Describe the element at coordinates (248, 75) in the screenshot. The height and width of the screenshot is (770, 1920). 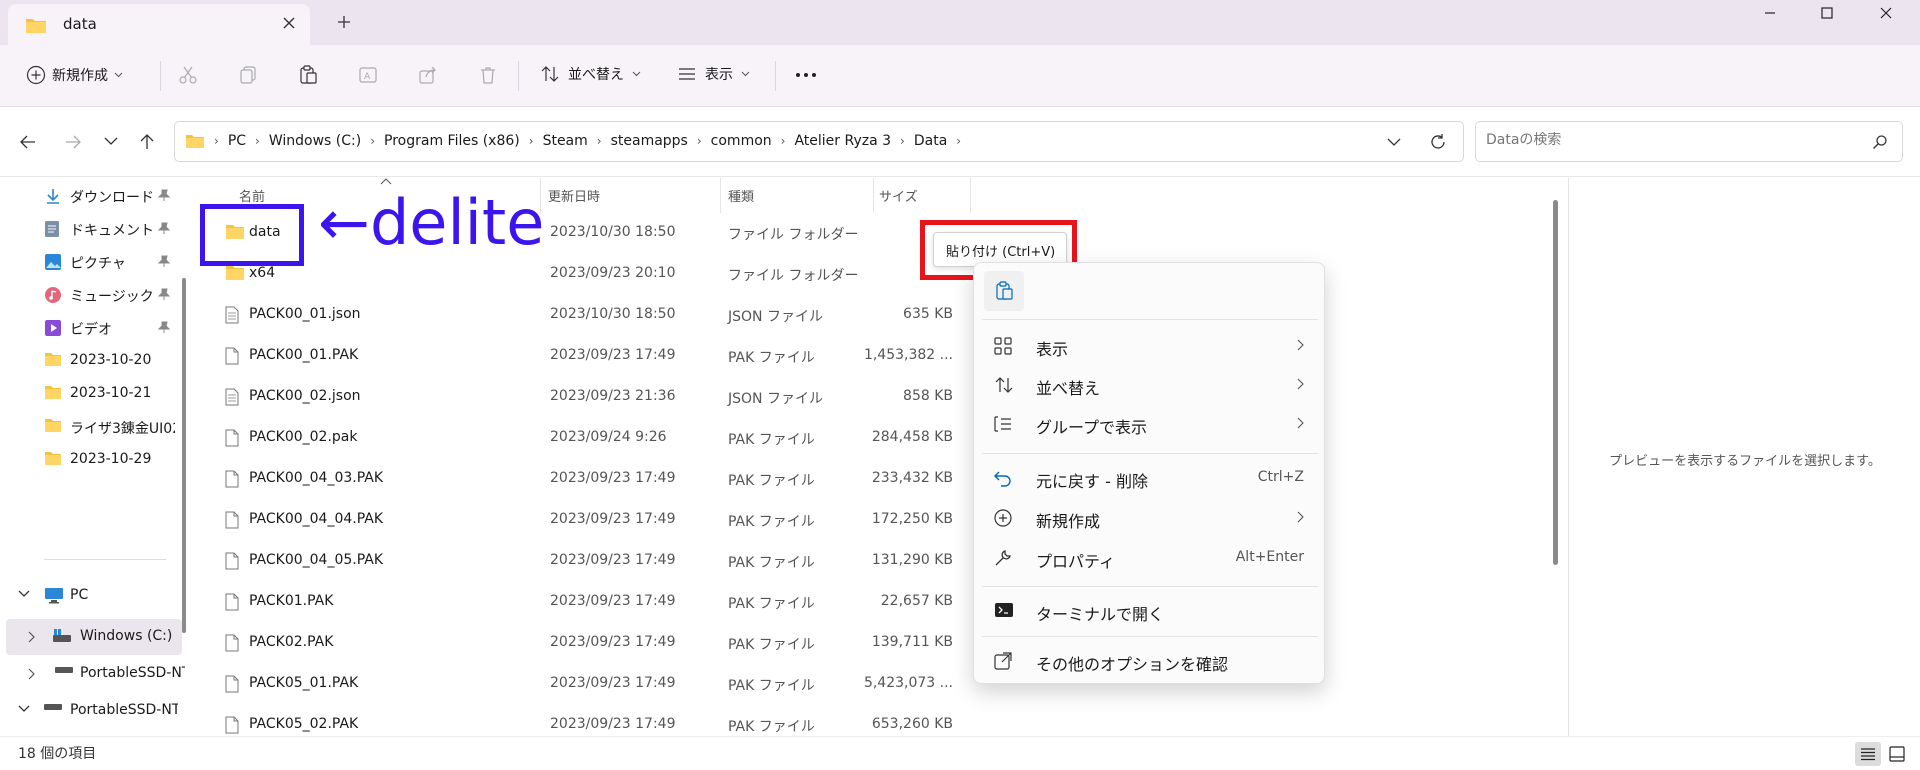
I see `copy-icon` at that location.